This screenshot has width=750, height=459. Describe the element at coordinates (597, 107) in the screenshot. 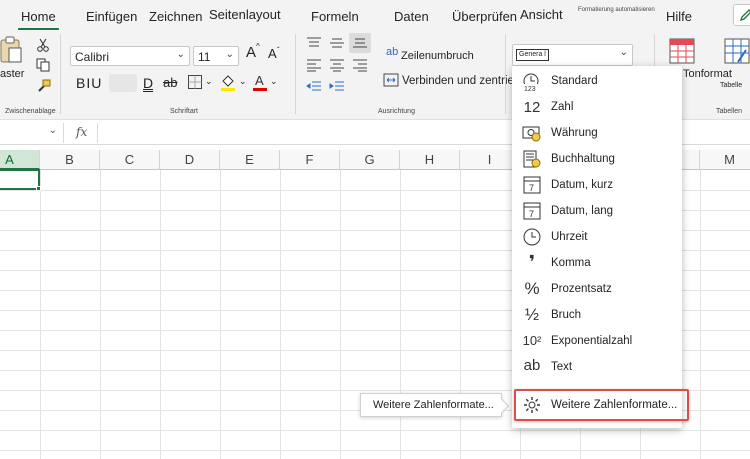

I see `menu-item-zahl: 12 Zahl` at that location.